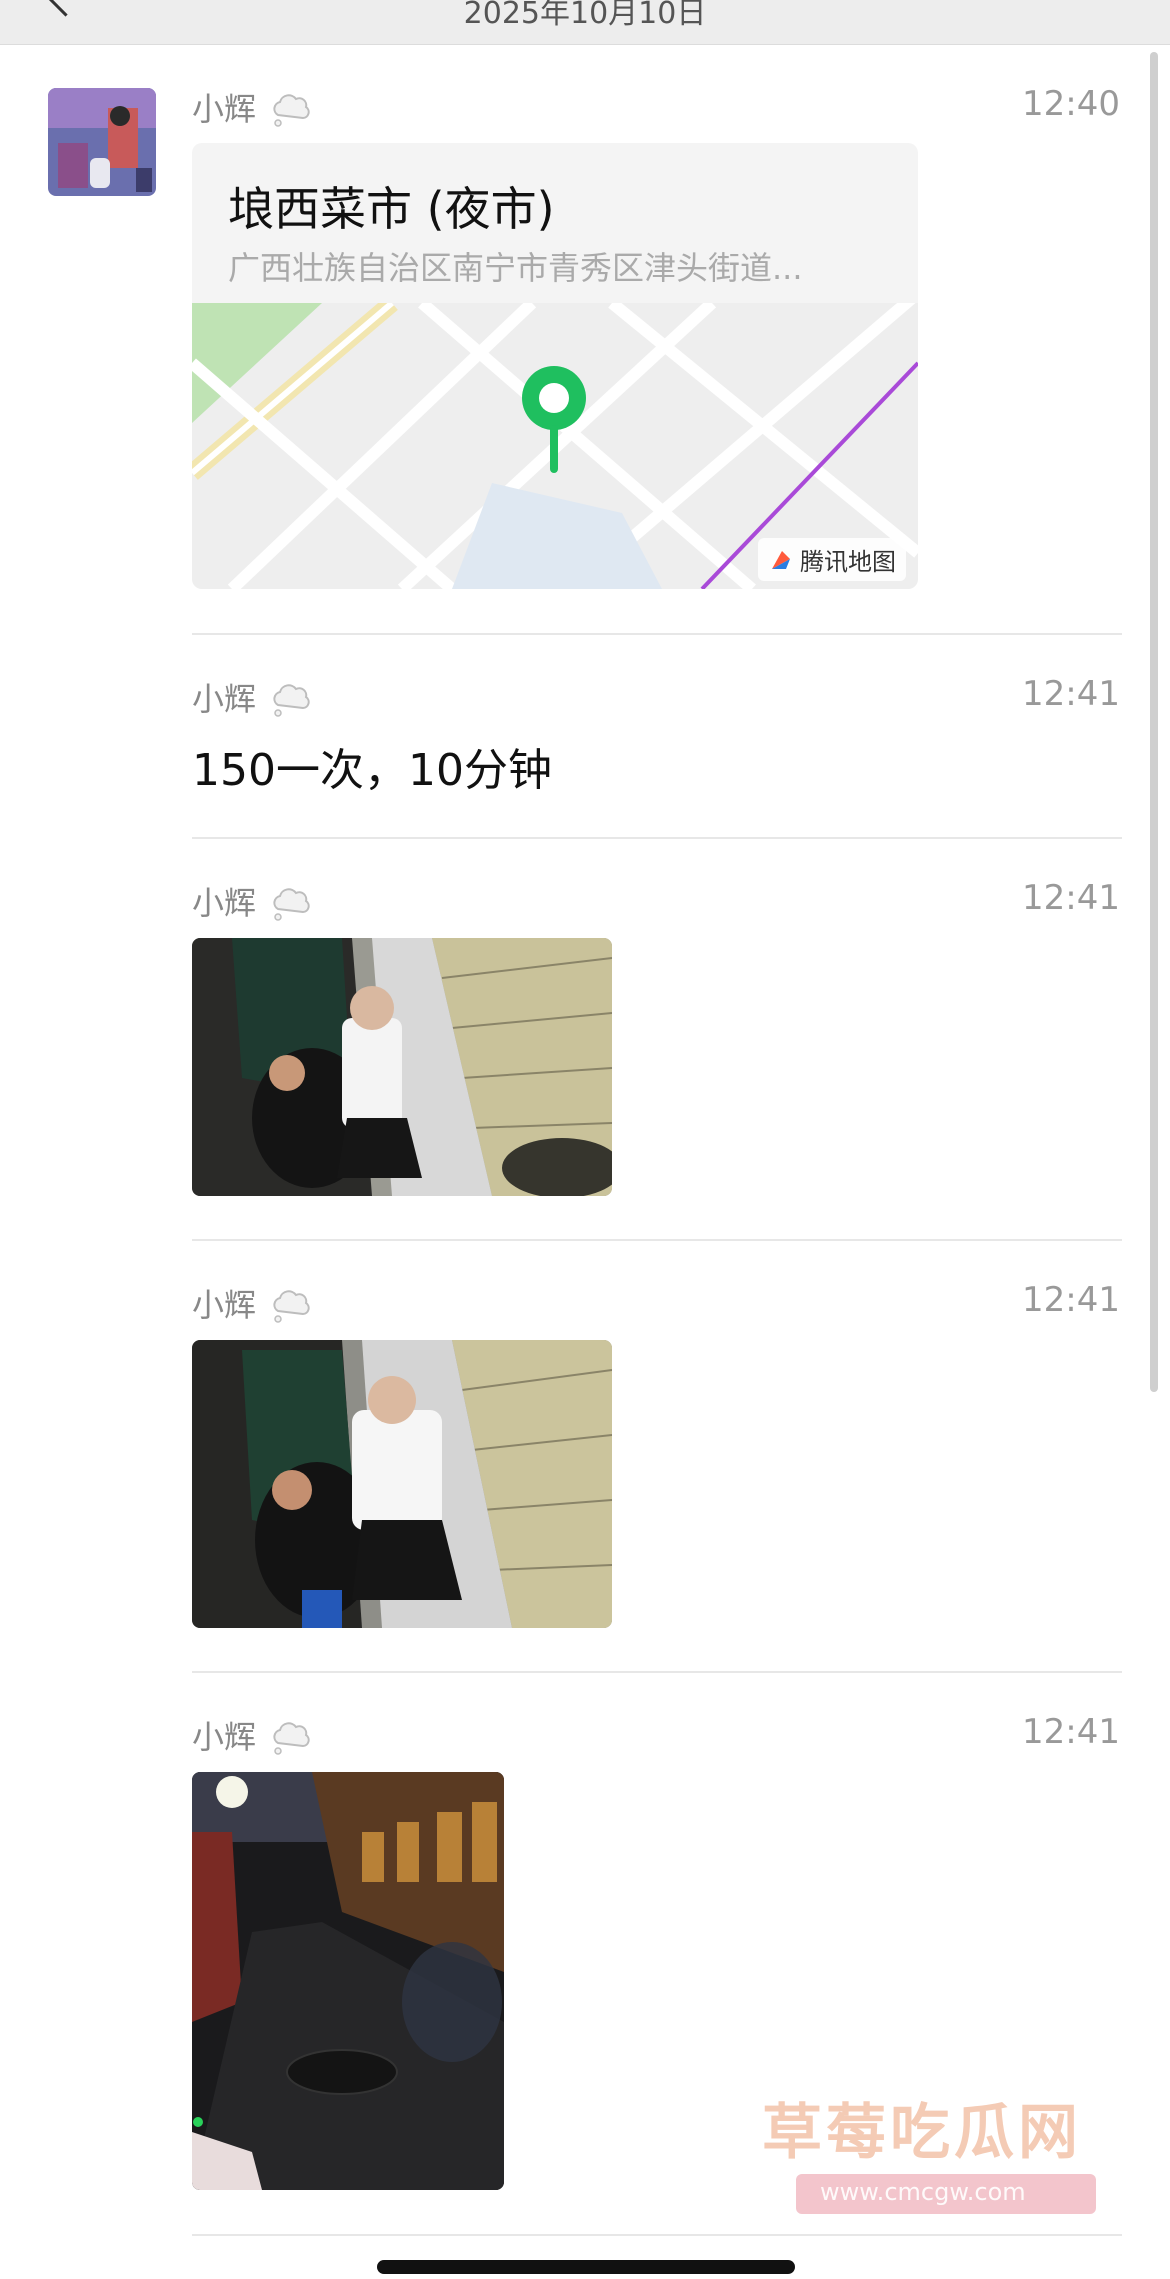  Describe the element at coordinates (251, 901) in the screenshot. I see `sender-name-row-3: 小辉` at that location.